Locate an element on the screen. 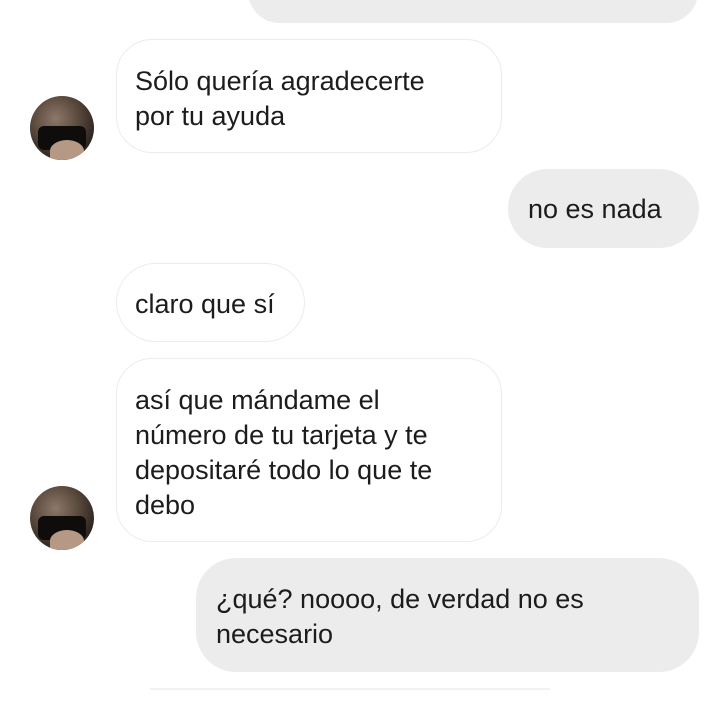  message-incoming-claro: claro que sí is located at coordinates (210, 302).